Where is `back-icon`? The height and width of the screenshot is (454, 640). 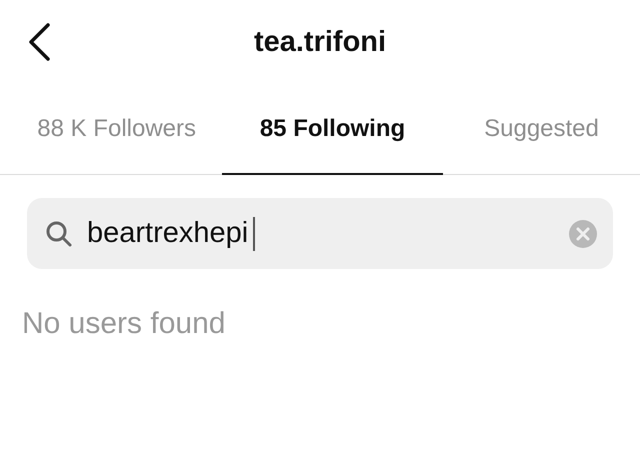 back-icon is located at coordinates (39, 42).